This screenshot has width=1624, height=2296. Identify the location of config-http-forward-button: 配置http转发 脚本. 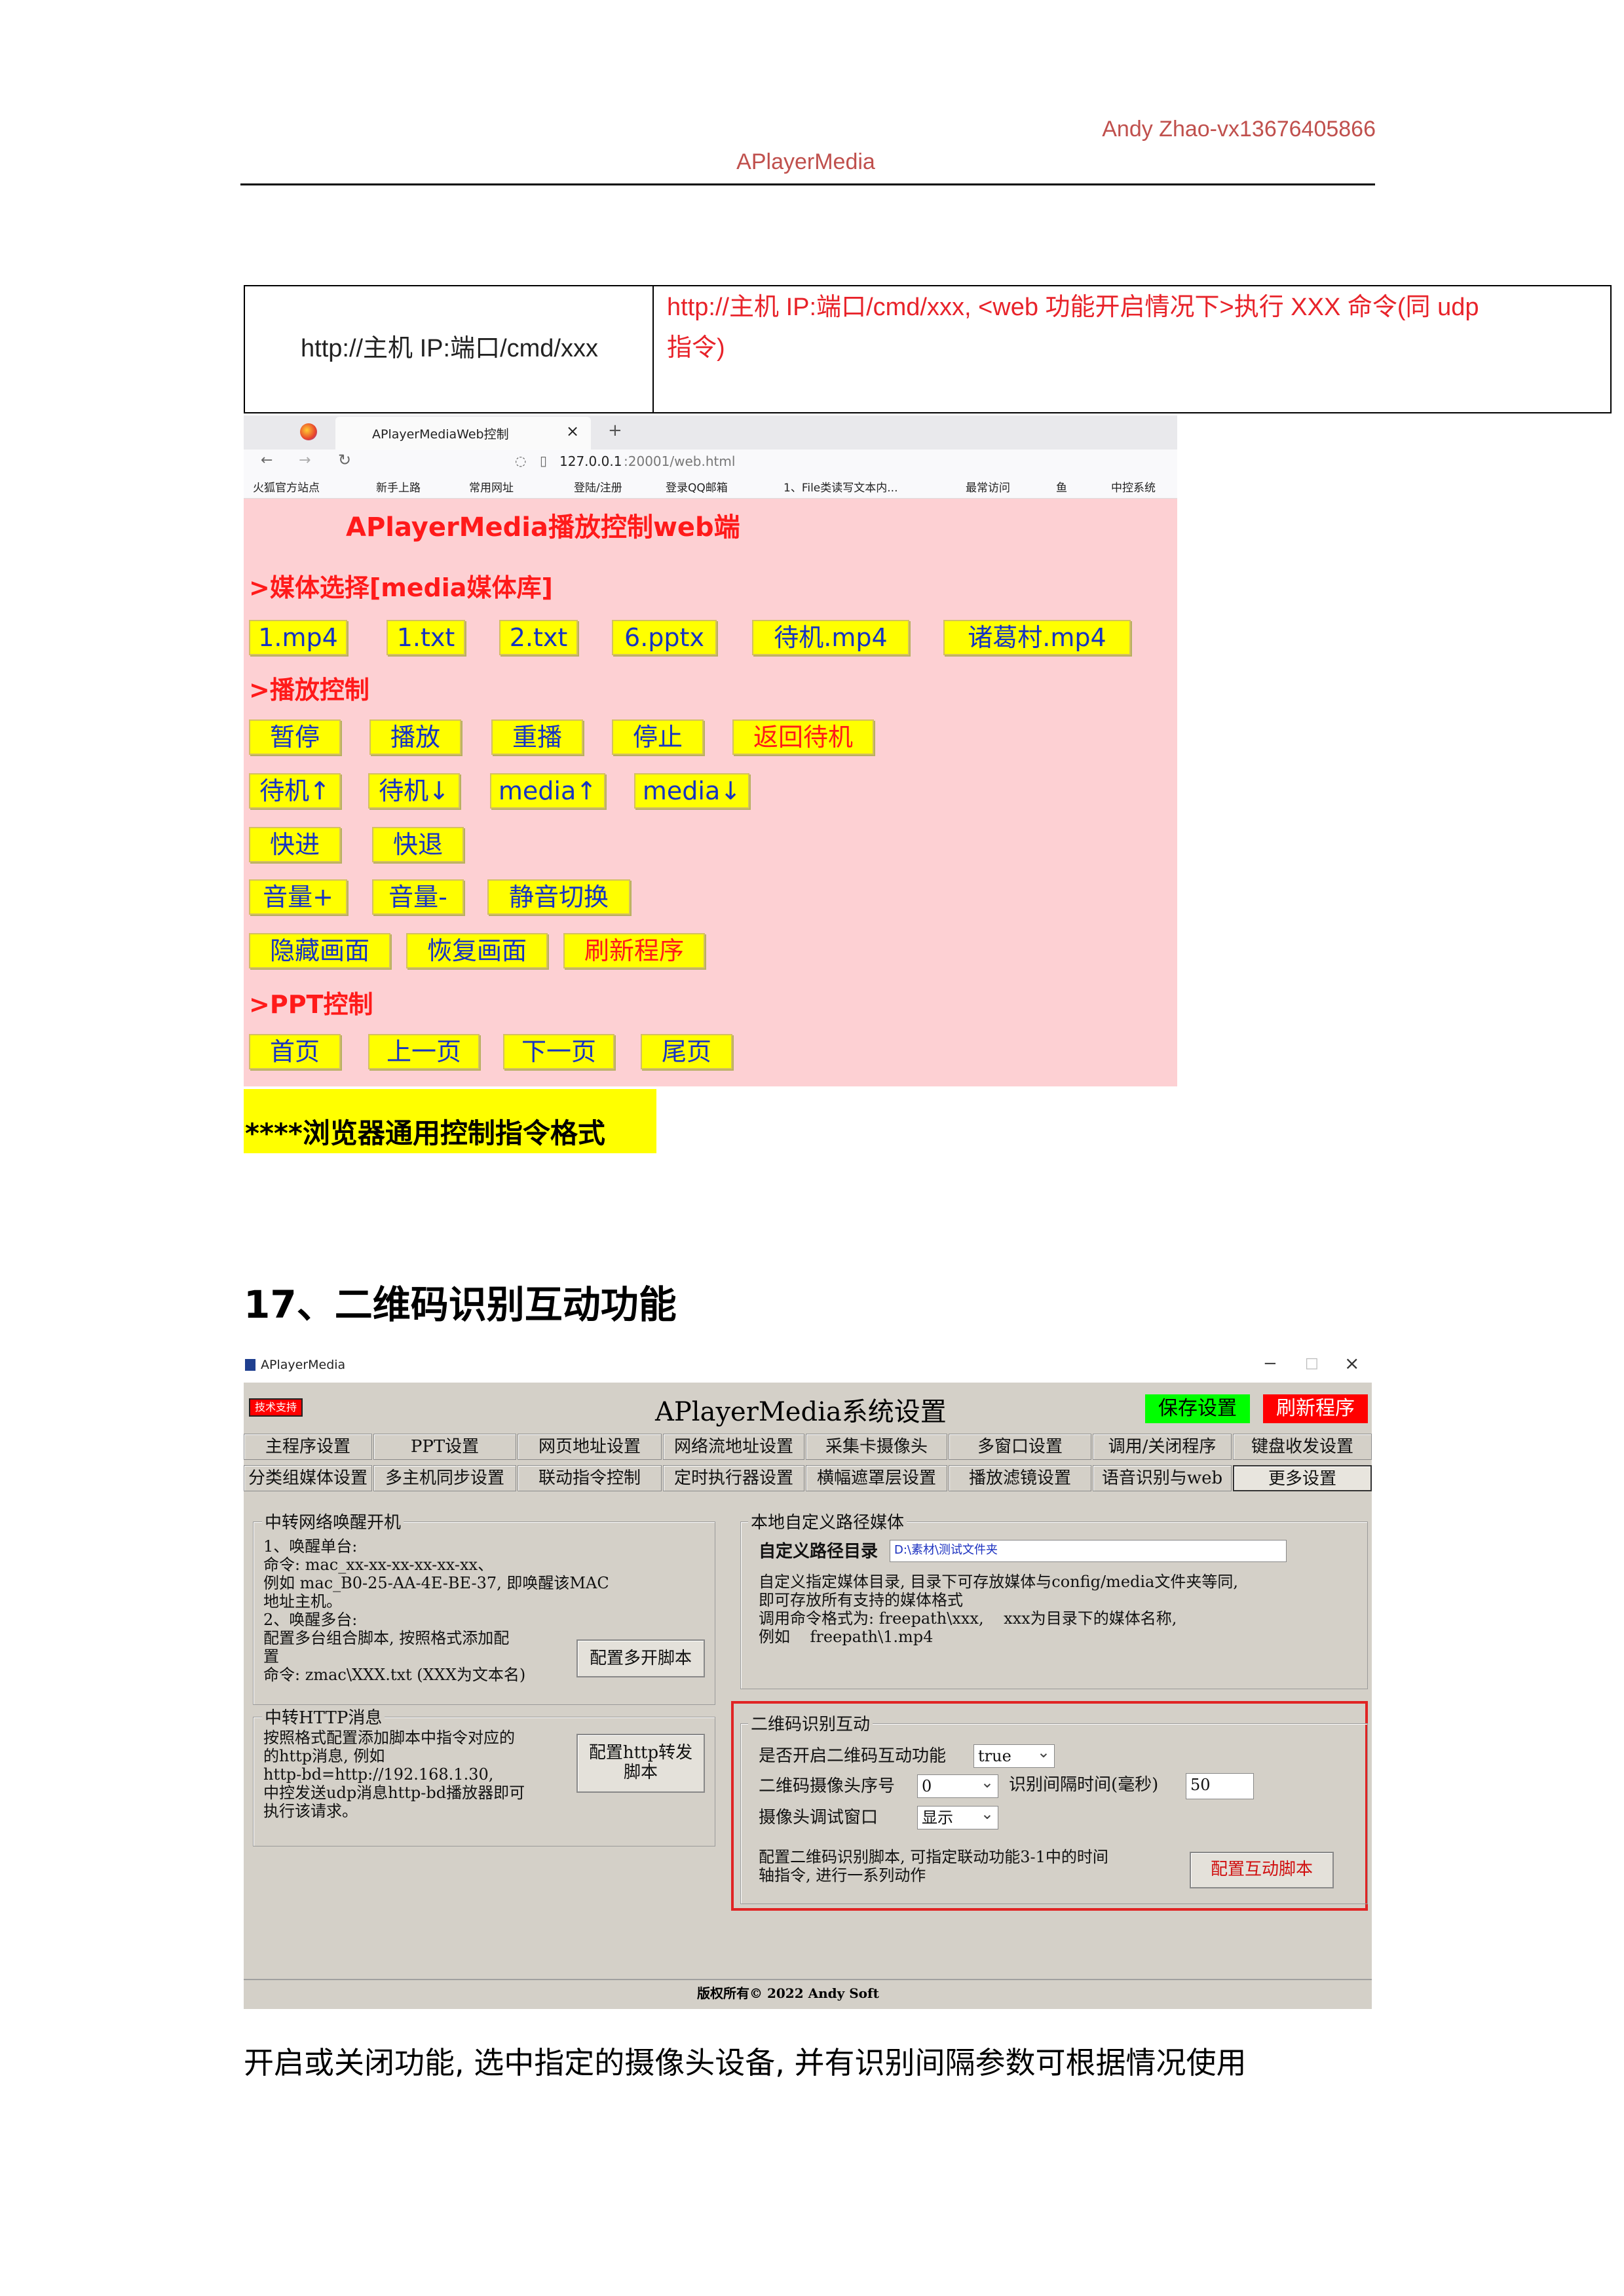
(640, 1763).